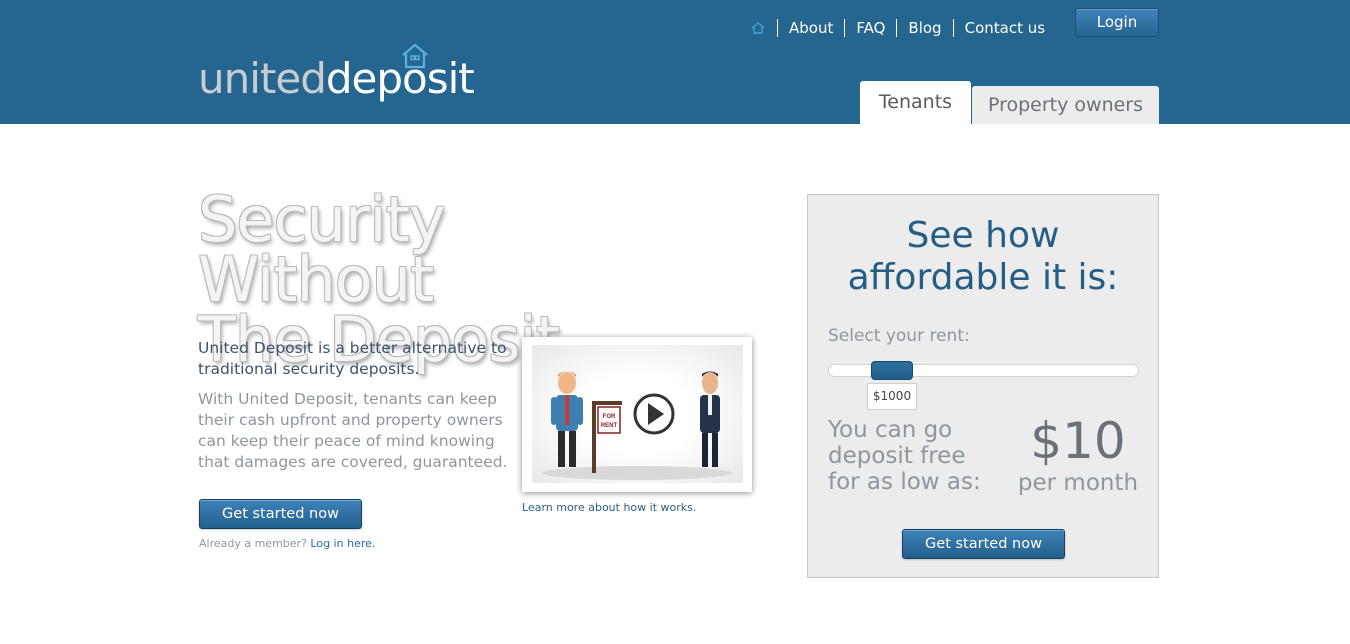 This screenshot has width=1350, height=644. I want to click on video-thumbnail: FOR RENT, so click(637, 414).